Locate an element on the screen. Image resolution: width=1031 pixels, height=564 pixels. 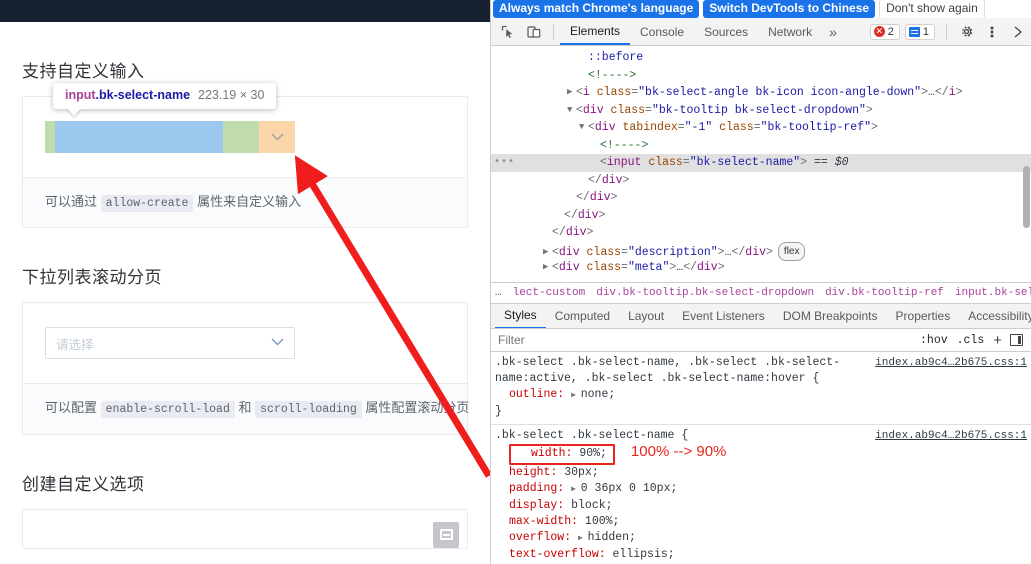
style-tab-accessibility: Accessibility is located at coordinates (995, 316).